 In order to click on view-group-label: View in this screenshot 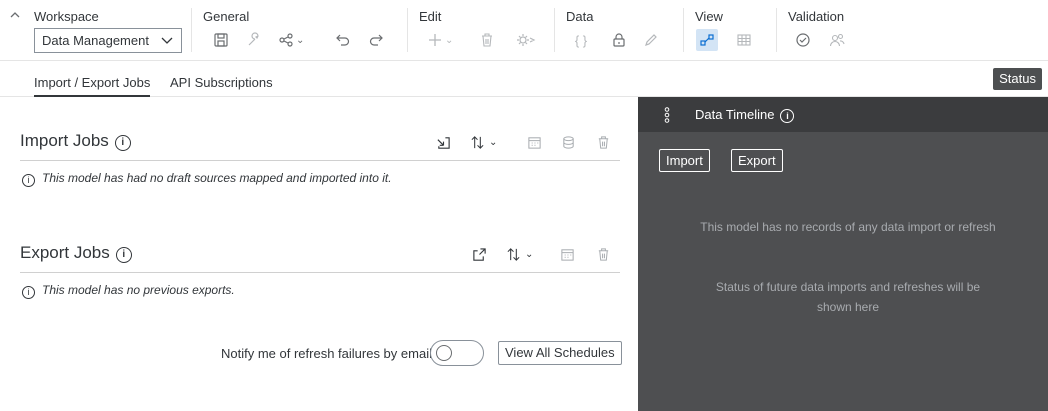, I will do `click(709, 16)`.